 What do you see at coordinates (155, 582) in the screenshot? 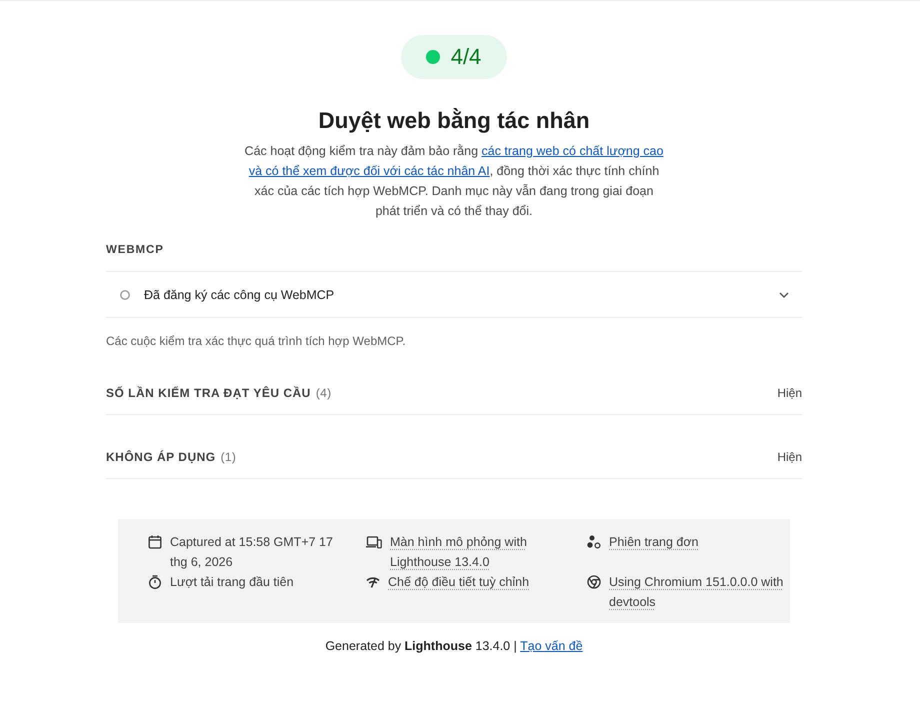
I see `stopwatch-icon` at bounding box center [155, 582].